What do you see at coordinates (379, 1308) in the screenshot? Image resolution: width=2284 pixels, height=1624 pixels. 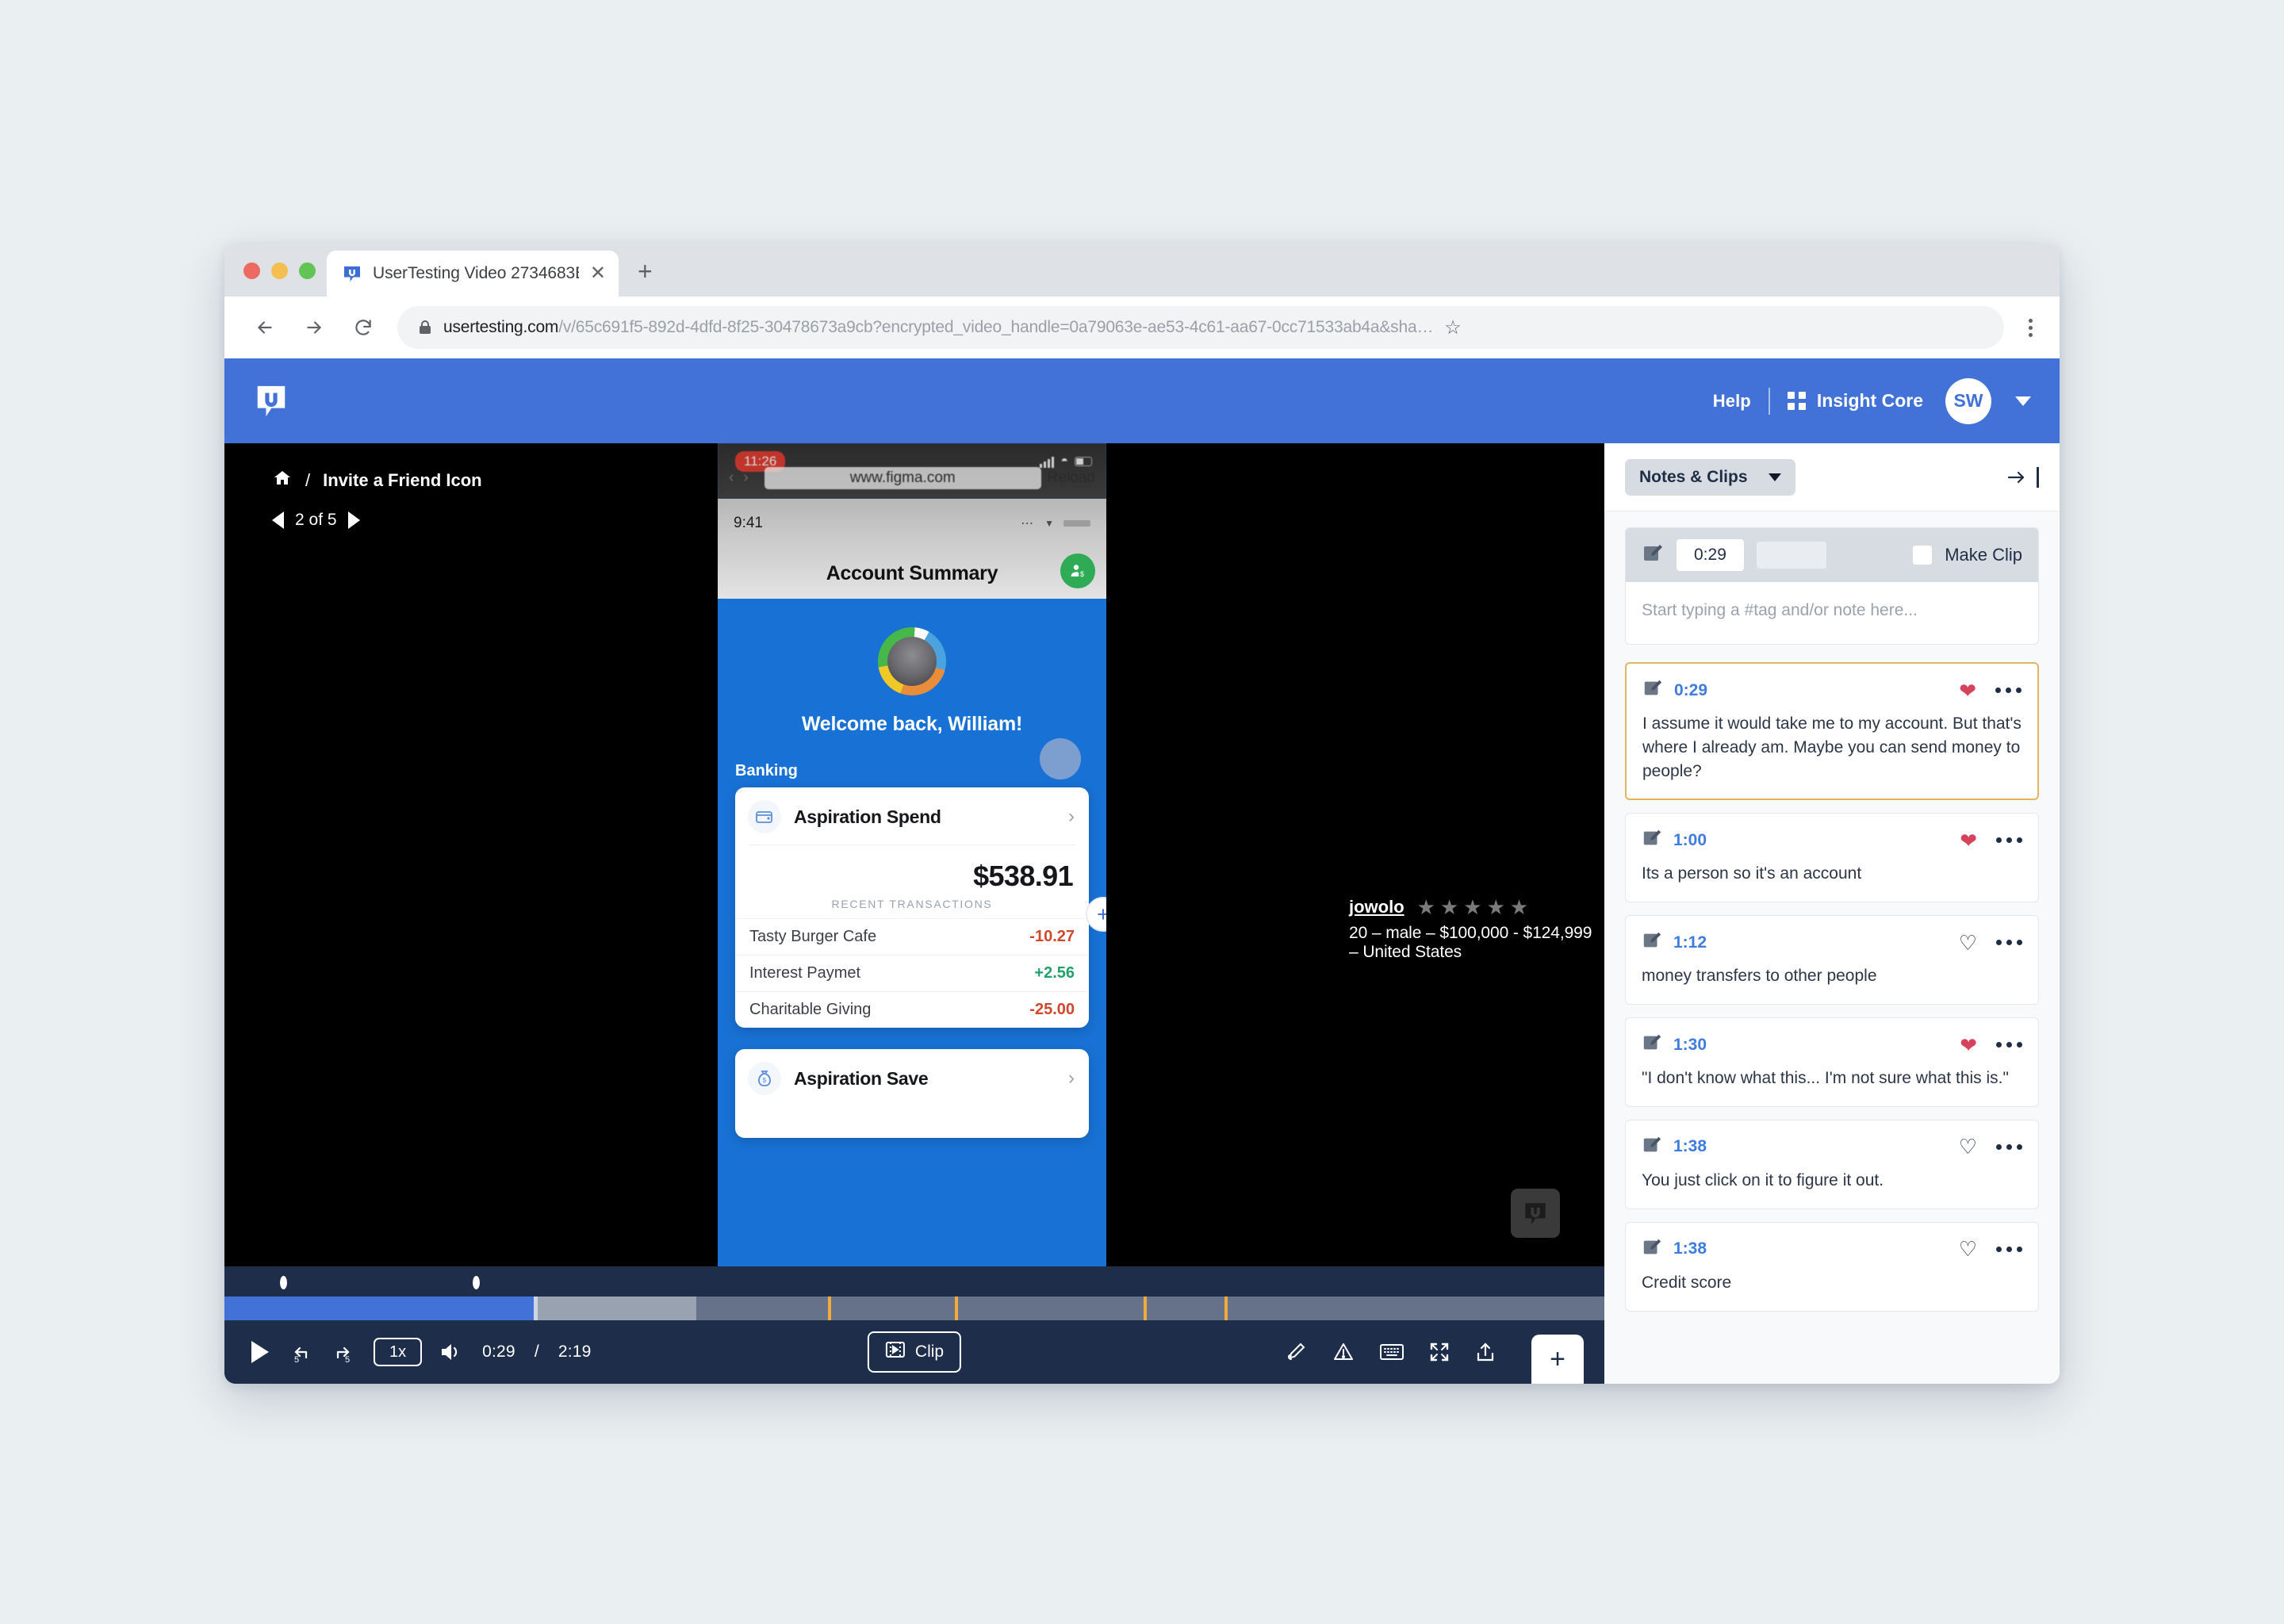 I see `scrubber-played` at bounding box center [379, 1308].